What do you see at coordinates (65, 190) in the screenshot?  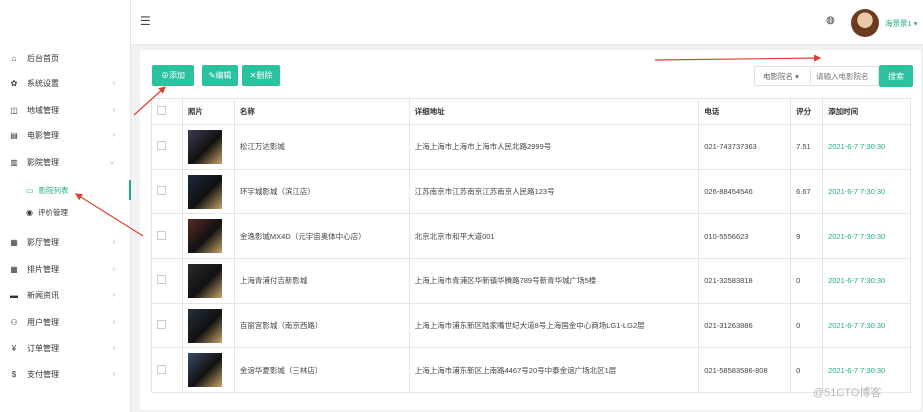 I see `sidebar-subitem-0: ▭ 影院列表` at bounding box center [65, 190].